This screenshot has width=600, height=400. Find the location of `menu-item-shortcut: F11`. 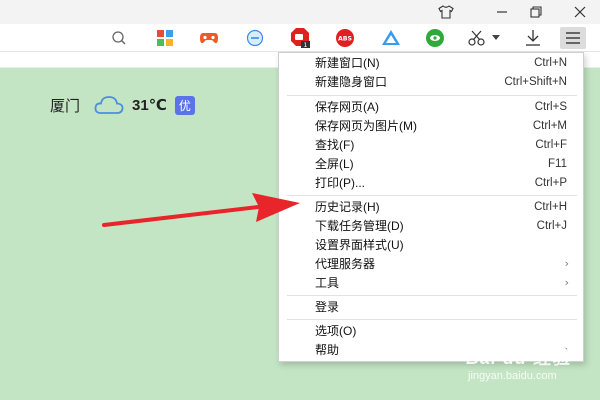

menu-item-shortcut: F11 is located at coordinates (557, 163).